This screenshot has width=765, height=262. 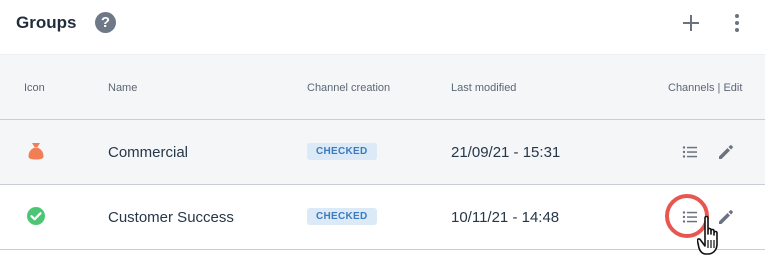 I want to click on plus-icon, so click(x=691, y=23).